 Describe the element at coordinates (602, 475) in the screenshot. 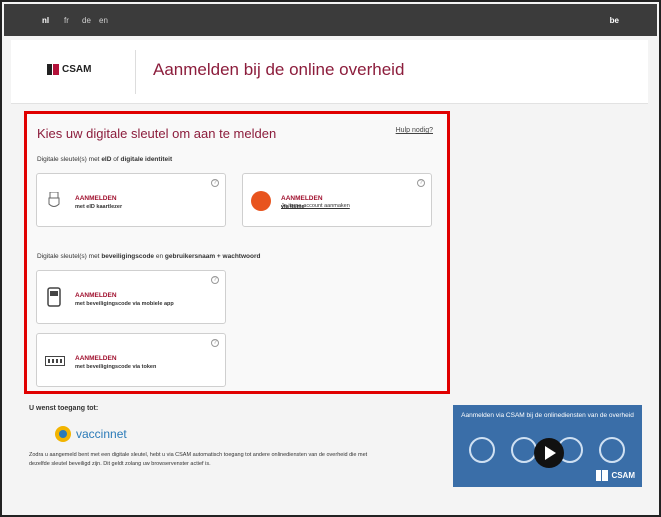

I see `video-csam-logo-icon` at that location.